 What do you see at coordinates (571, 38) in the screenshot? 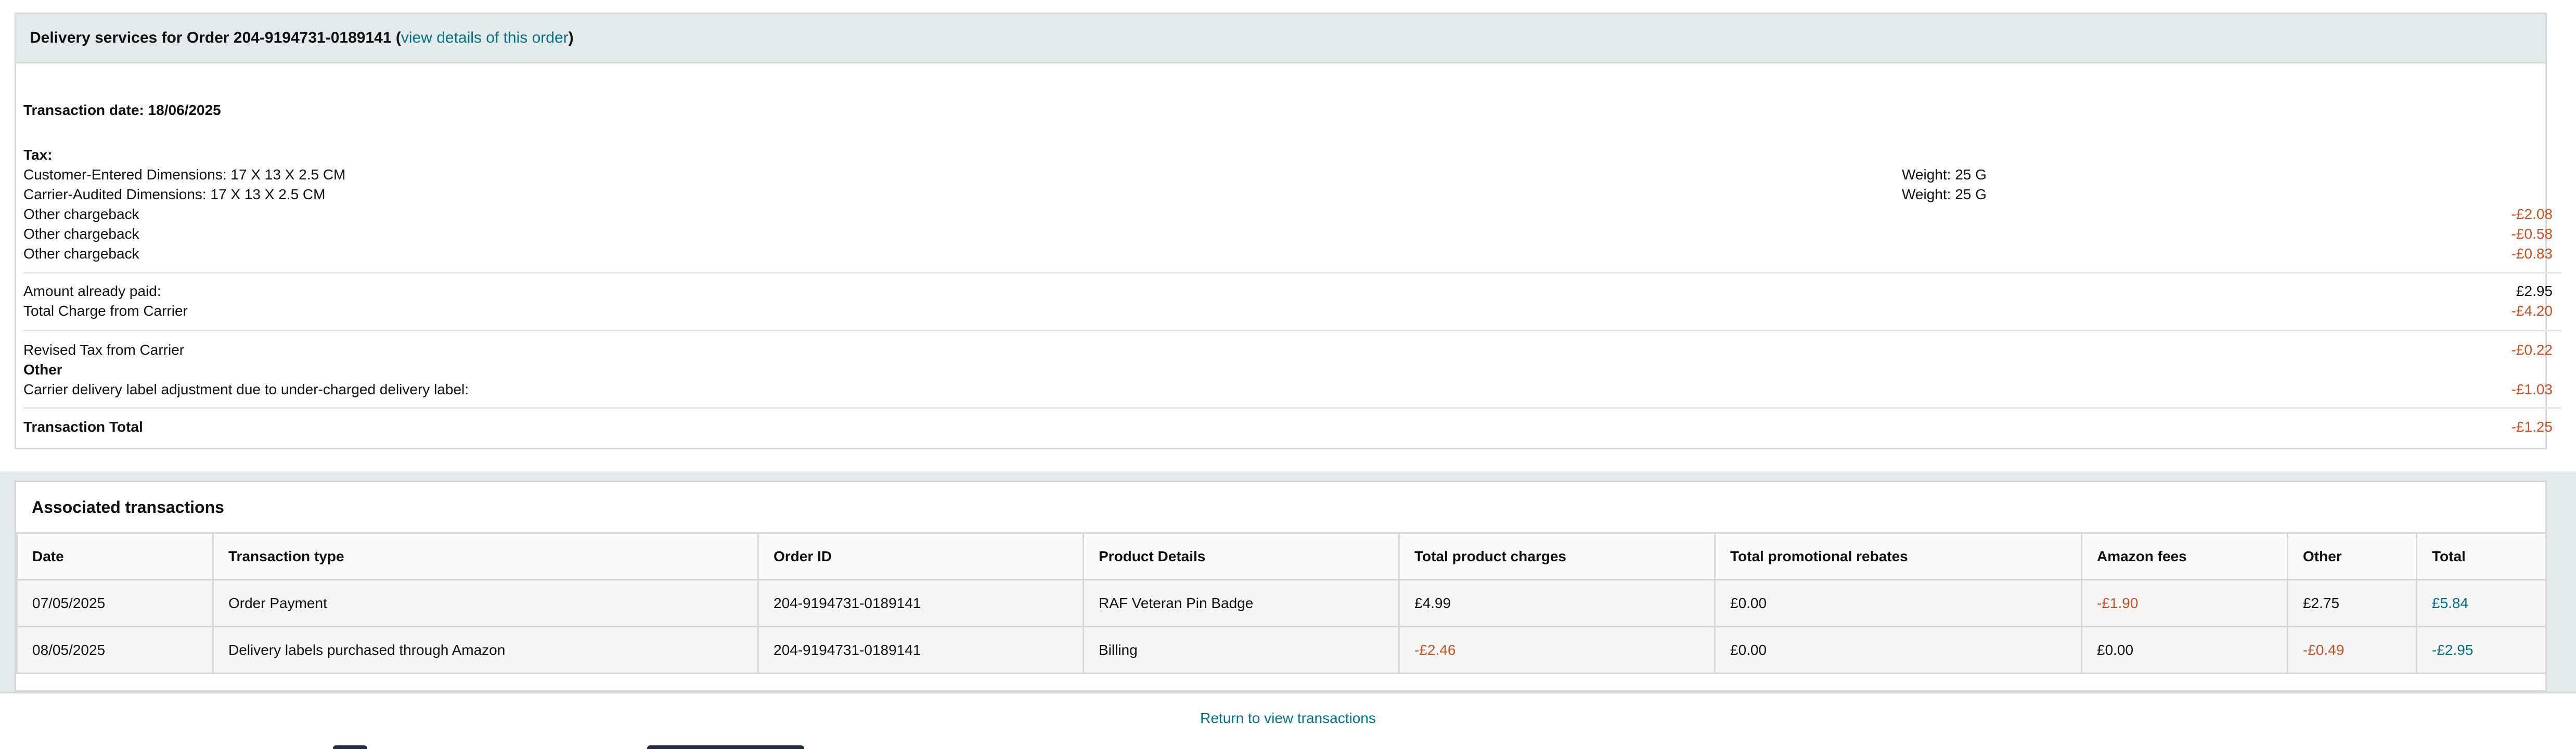
I see `panel-title-suffix: )` at bounding box center [571, 38].